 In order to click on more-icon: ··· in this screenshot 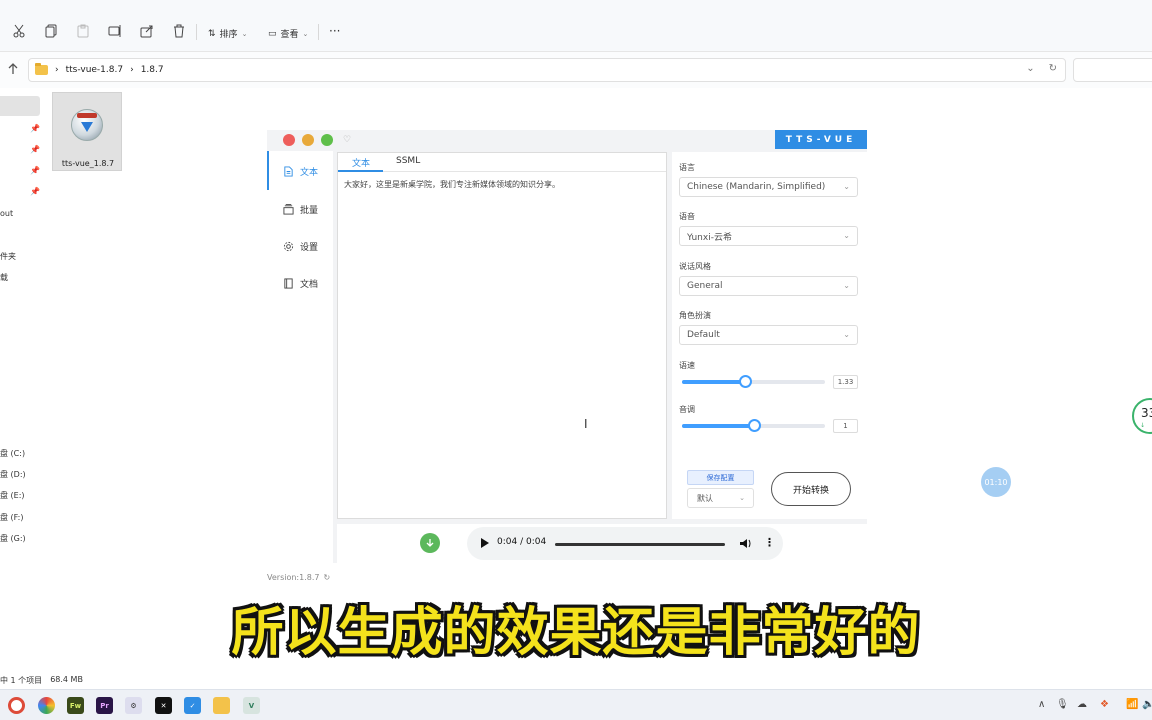, I will do `click(335, 31)`.